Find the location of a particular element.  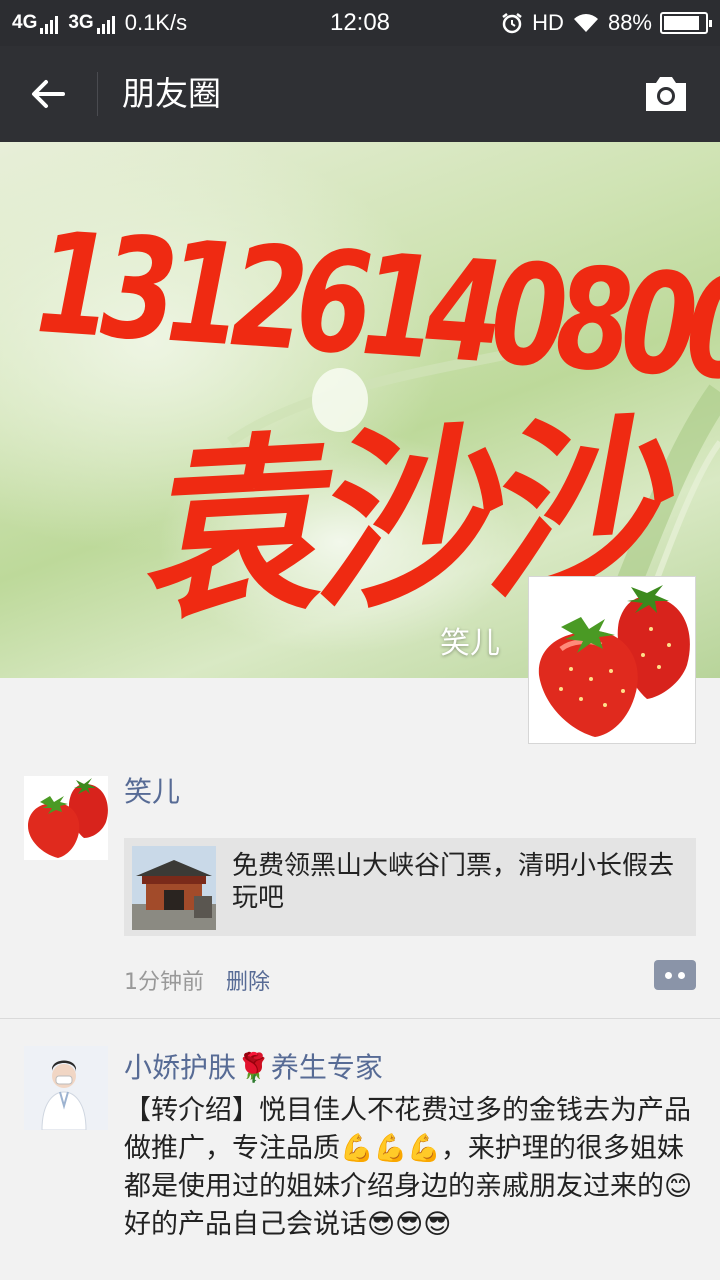

post-nickname: 笑儿 is located at coordinates (152, 792).